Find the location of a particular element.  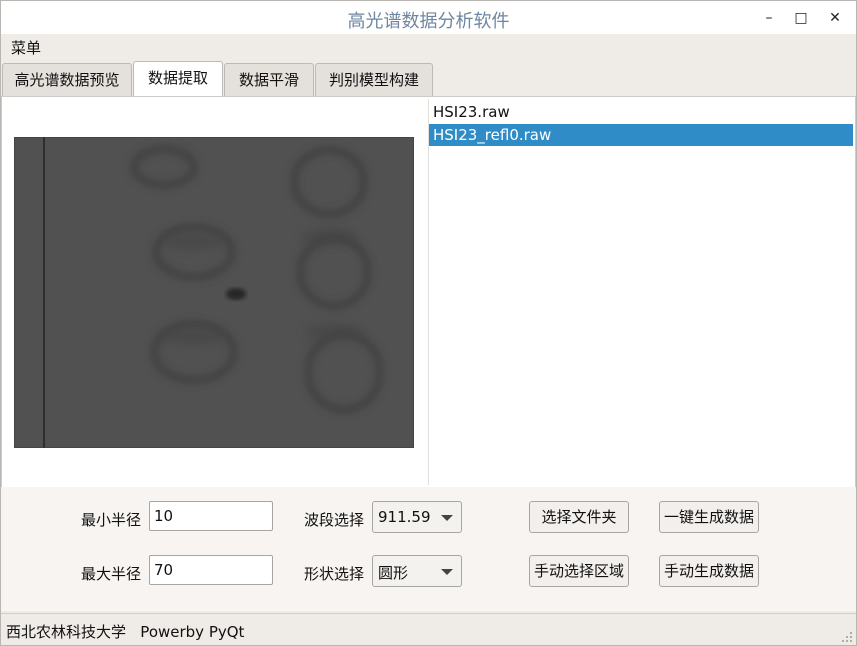

tab-bar: 高光谱数据预览 数据提取 数据平滑 判别模型构建 is located at coordinates (428, 79).